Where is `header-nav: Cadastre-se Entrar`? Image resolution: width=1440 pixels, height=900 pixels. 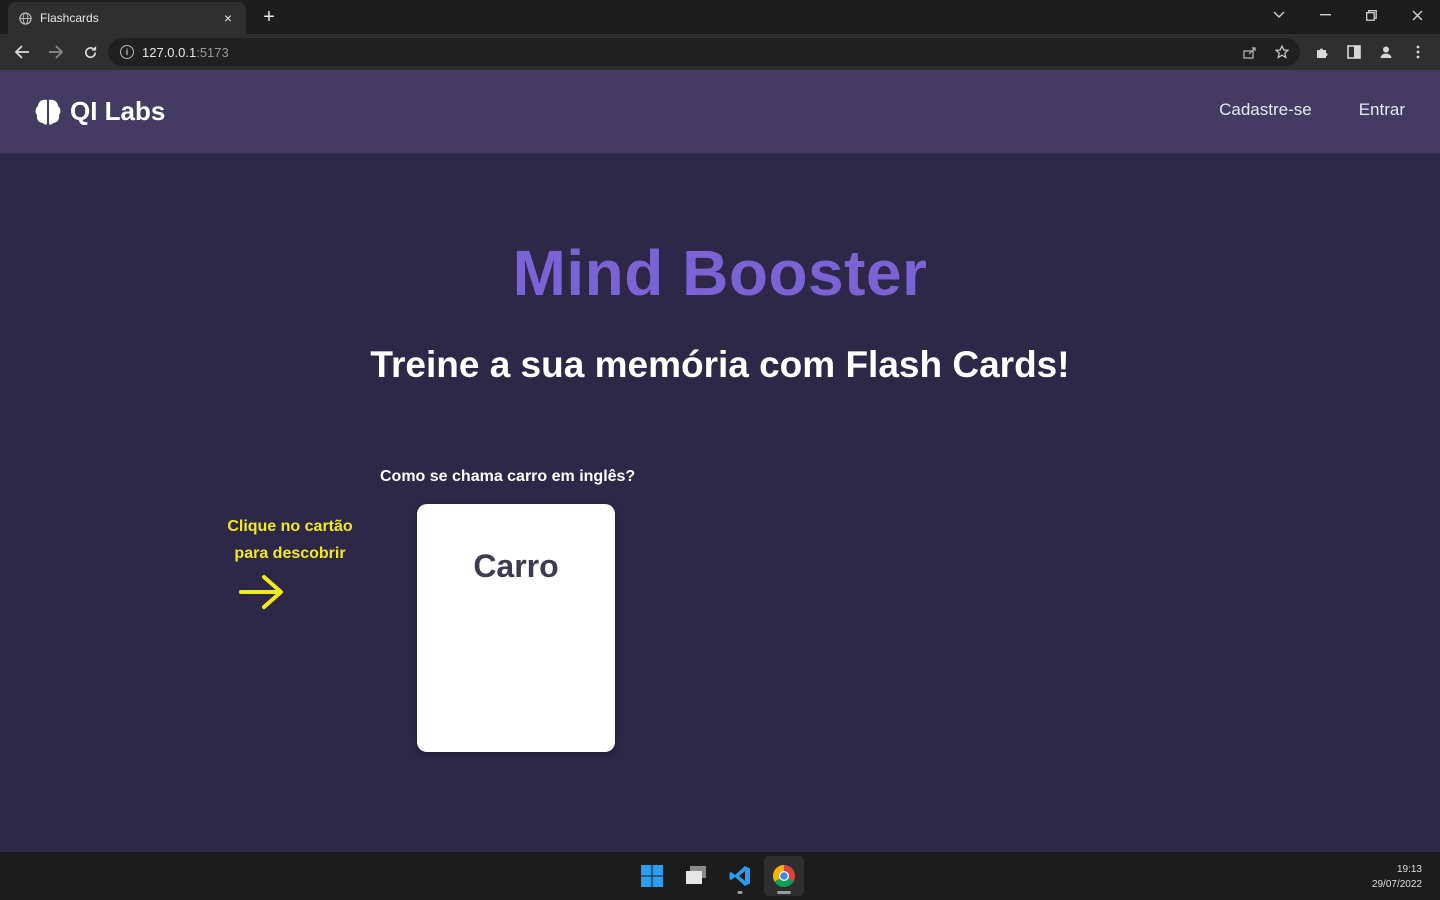
header-nav: Cadastre-se Entrar is located at coordinates (1312, 110).